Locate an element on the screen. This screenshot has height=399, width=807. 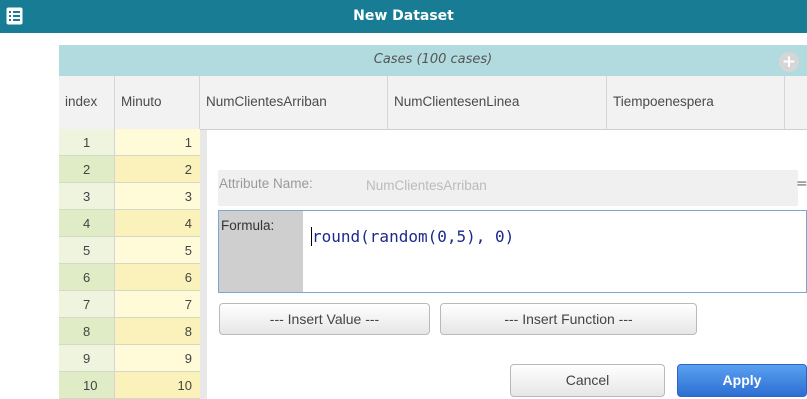
minuto-cell: 2 is located at coordinates (157, 169).